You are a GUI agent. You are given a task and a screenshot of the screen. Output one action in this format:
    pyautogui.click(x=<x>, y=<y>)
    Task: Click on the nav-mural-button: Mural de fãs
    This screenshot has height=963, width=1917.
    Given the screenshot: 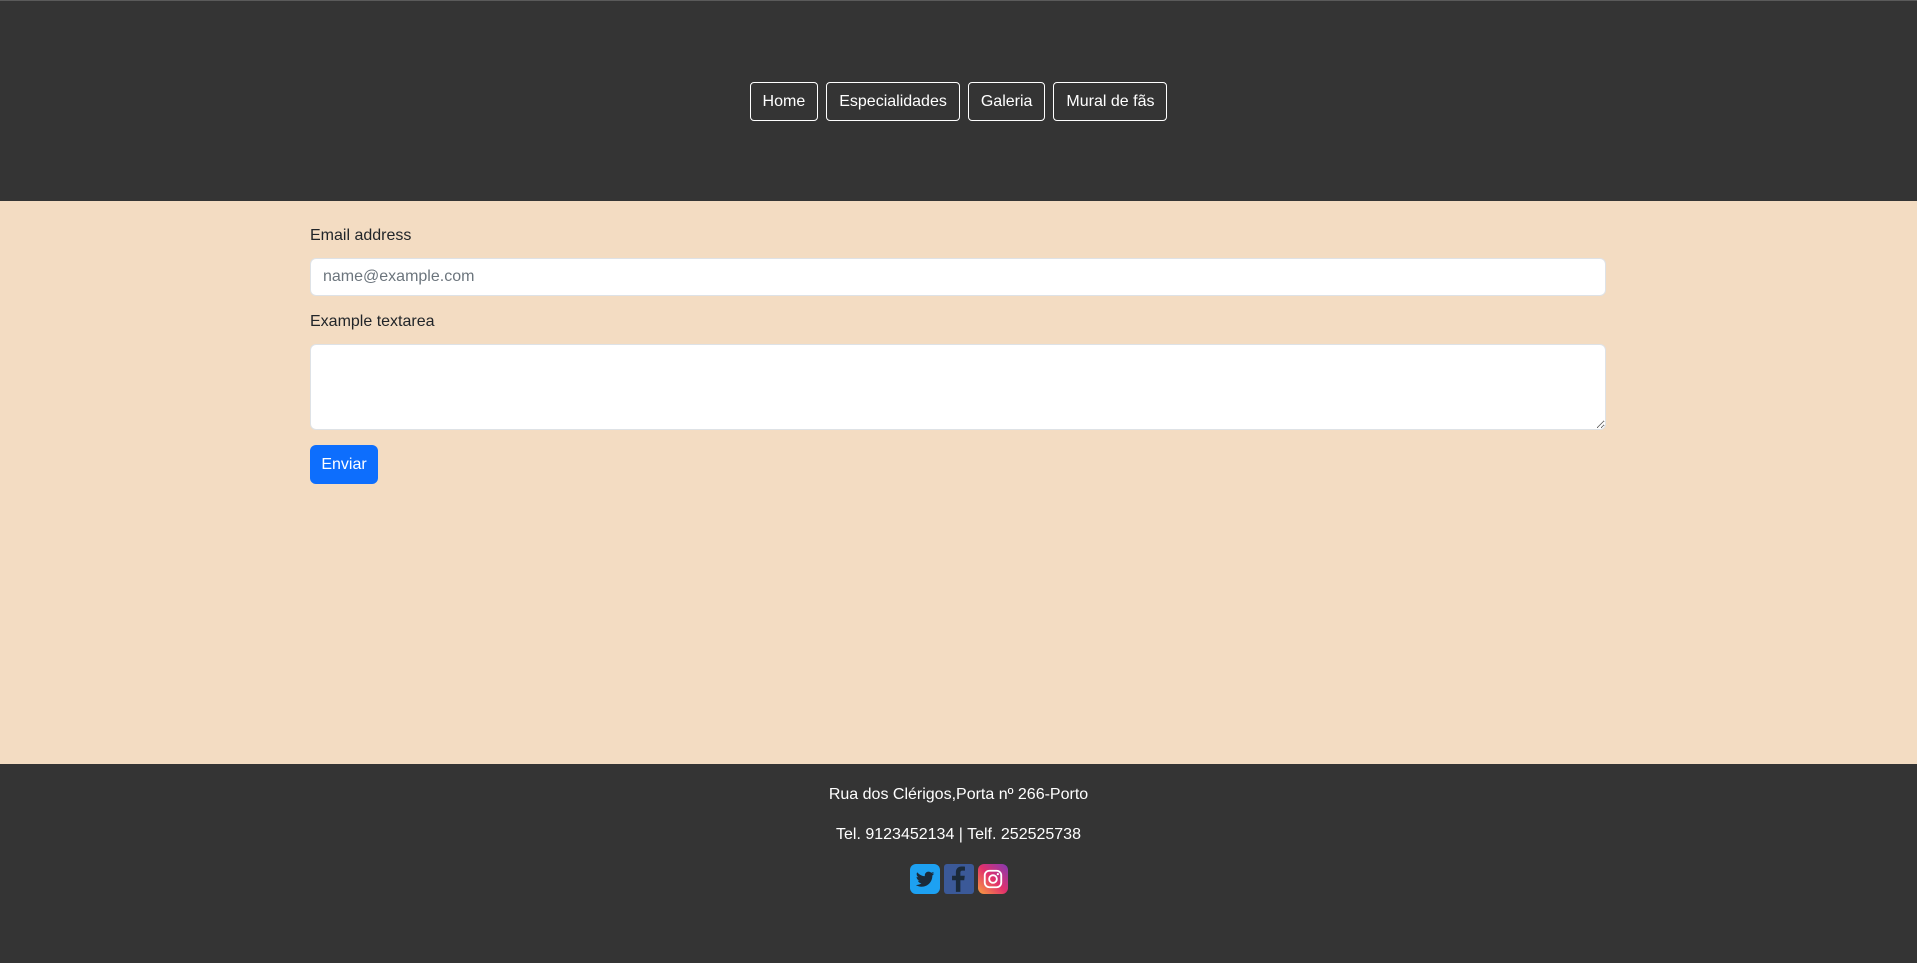 What is the action you would take?
    pyautogui.click(x=1110, y=101)
    